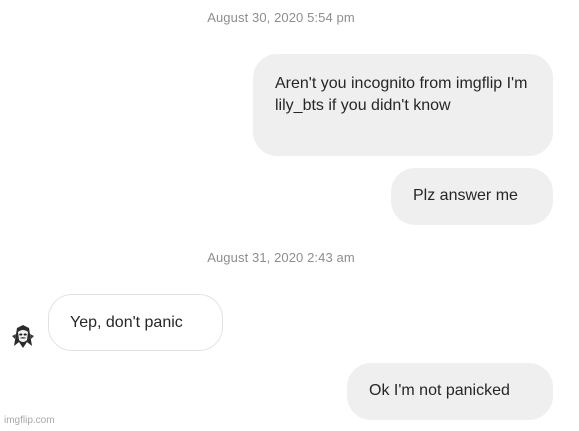 This screenshot has height=431, width=579. What do you see at coordinates (29, 420) in the screenshot?
I see `watermark: imgflip.com` at bounding box center [29, 420].